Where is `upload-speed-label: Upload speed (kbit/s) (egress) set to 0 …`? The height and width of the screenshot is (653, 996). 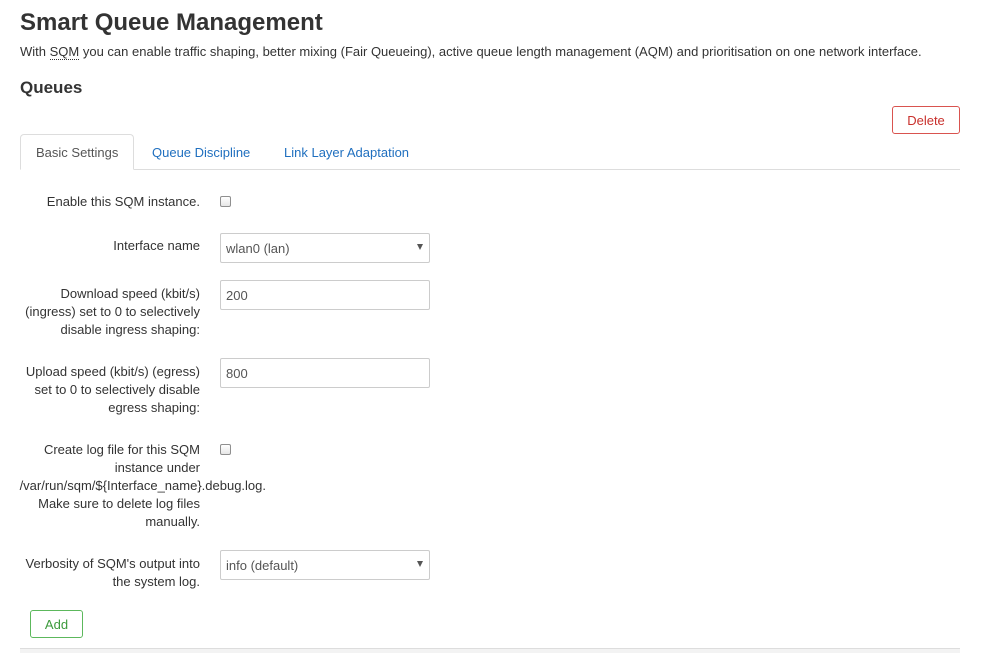
upload-speed-label: Upload speed (kbit/s) (egress) set to 0 … is located at coordinates (113, 390).